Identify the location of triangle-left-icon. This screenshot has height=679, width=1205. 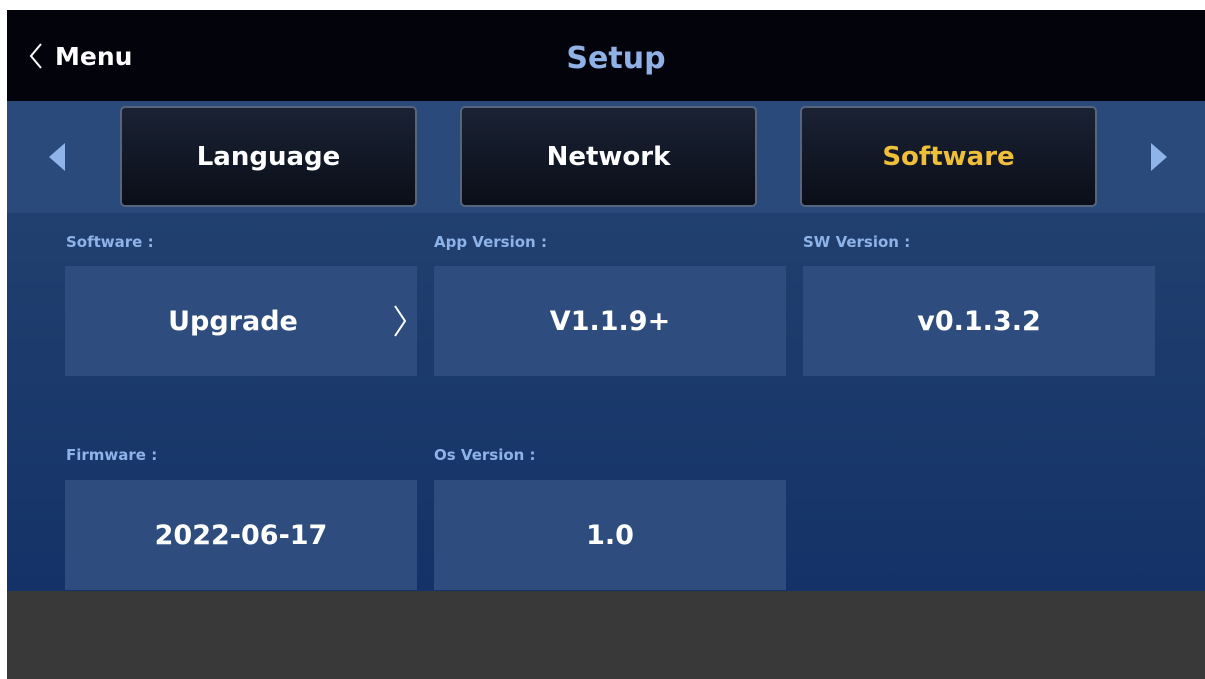
(57, 157).